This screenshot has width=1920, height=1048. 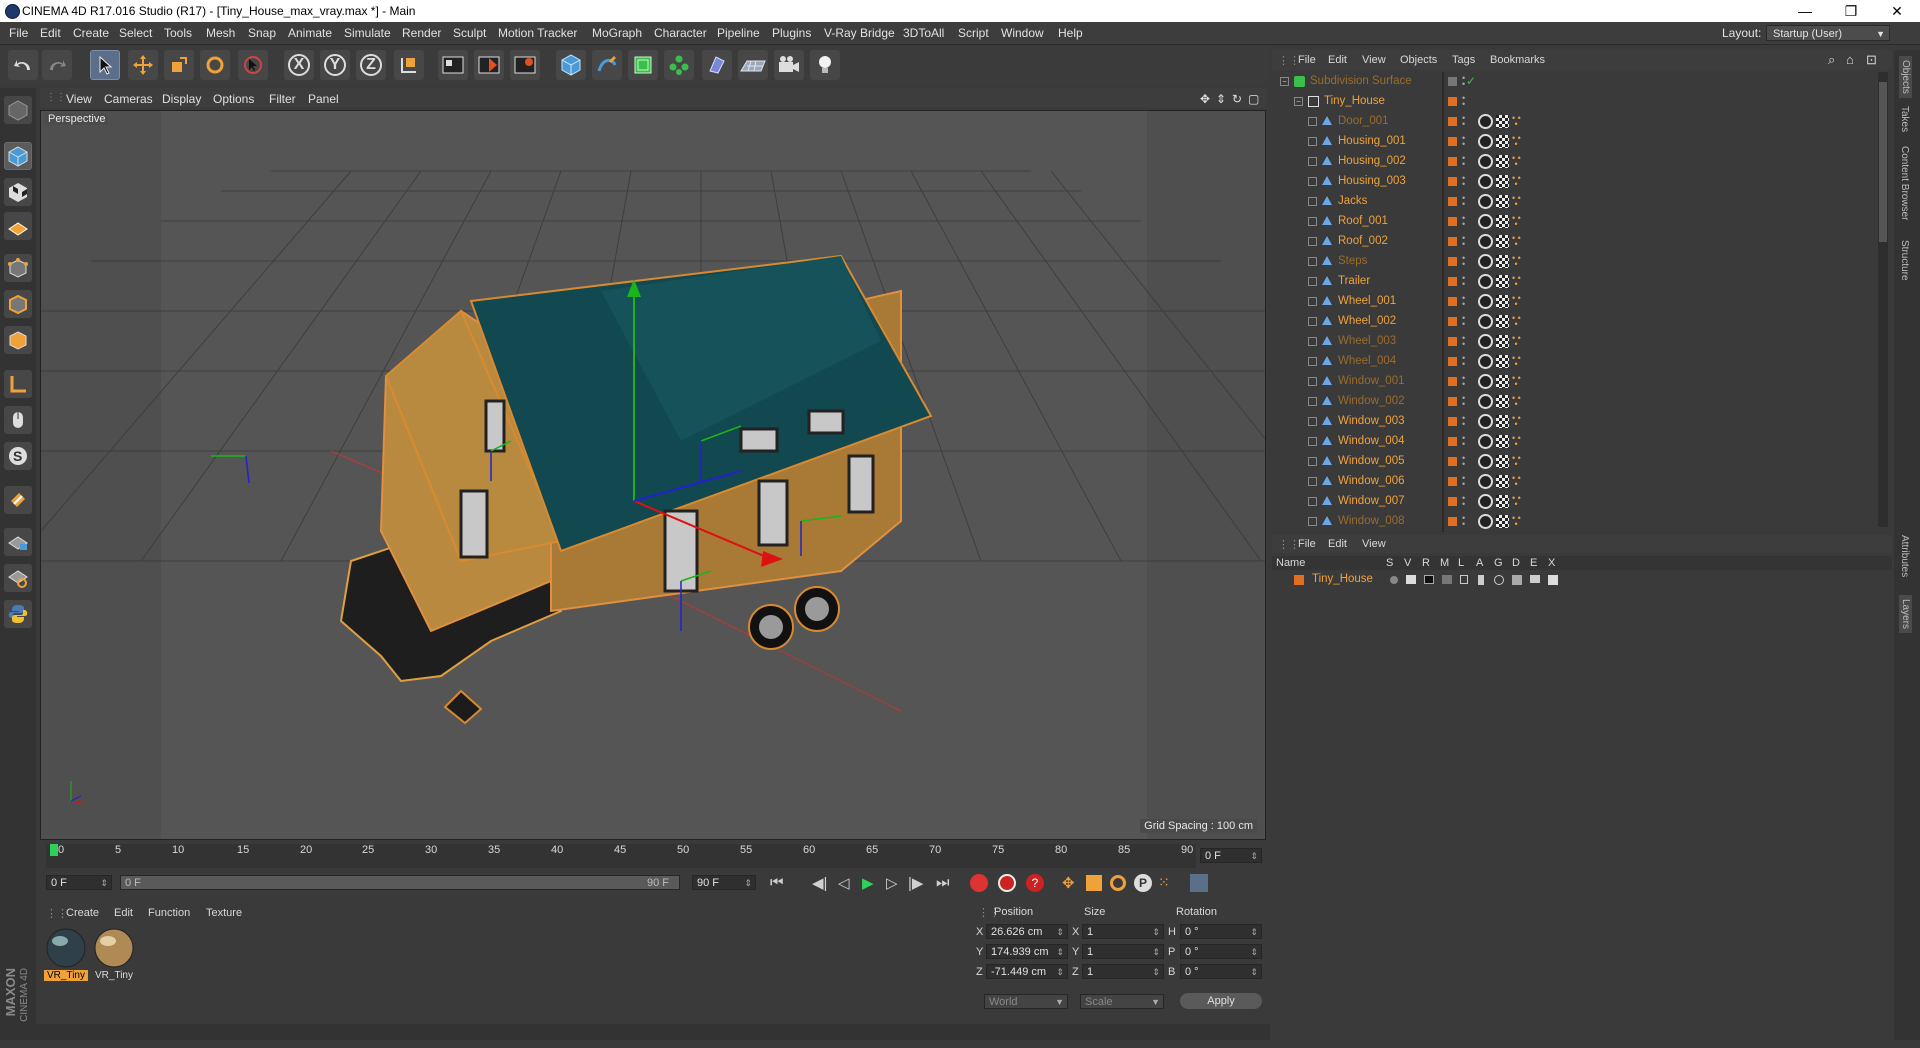 I want to click on viewport-menu-view: View, so click(x=79, y=99).